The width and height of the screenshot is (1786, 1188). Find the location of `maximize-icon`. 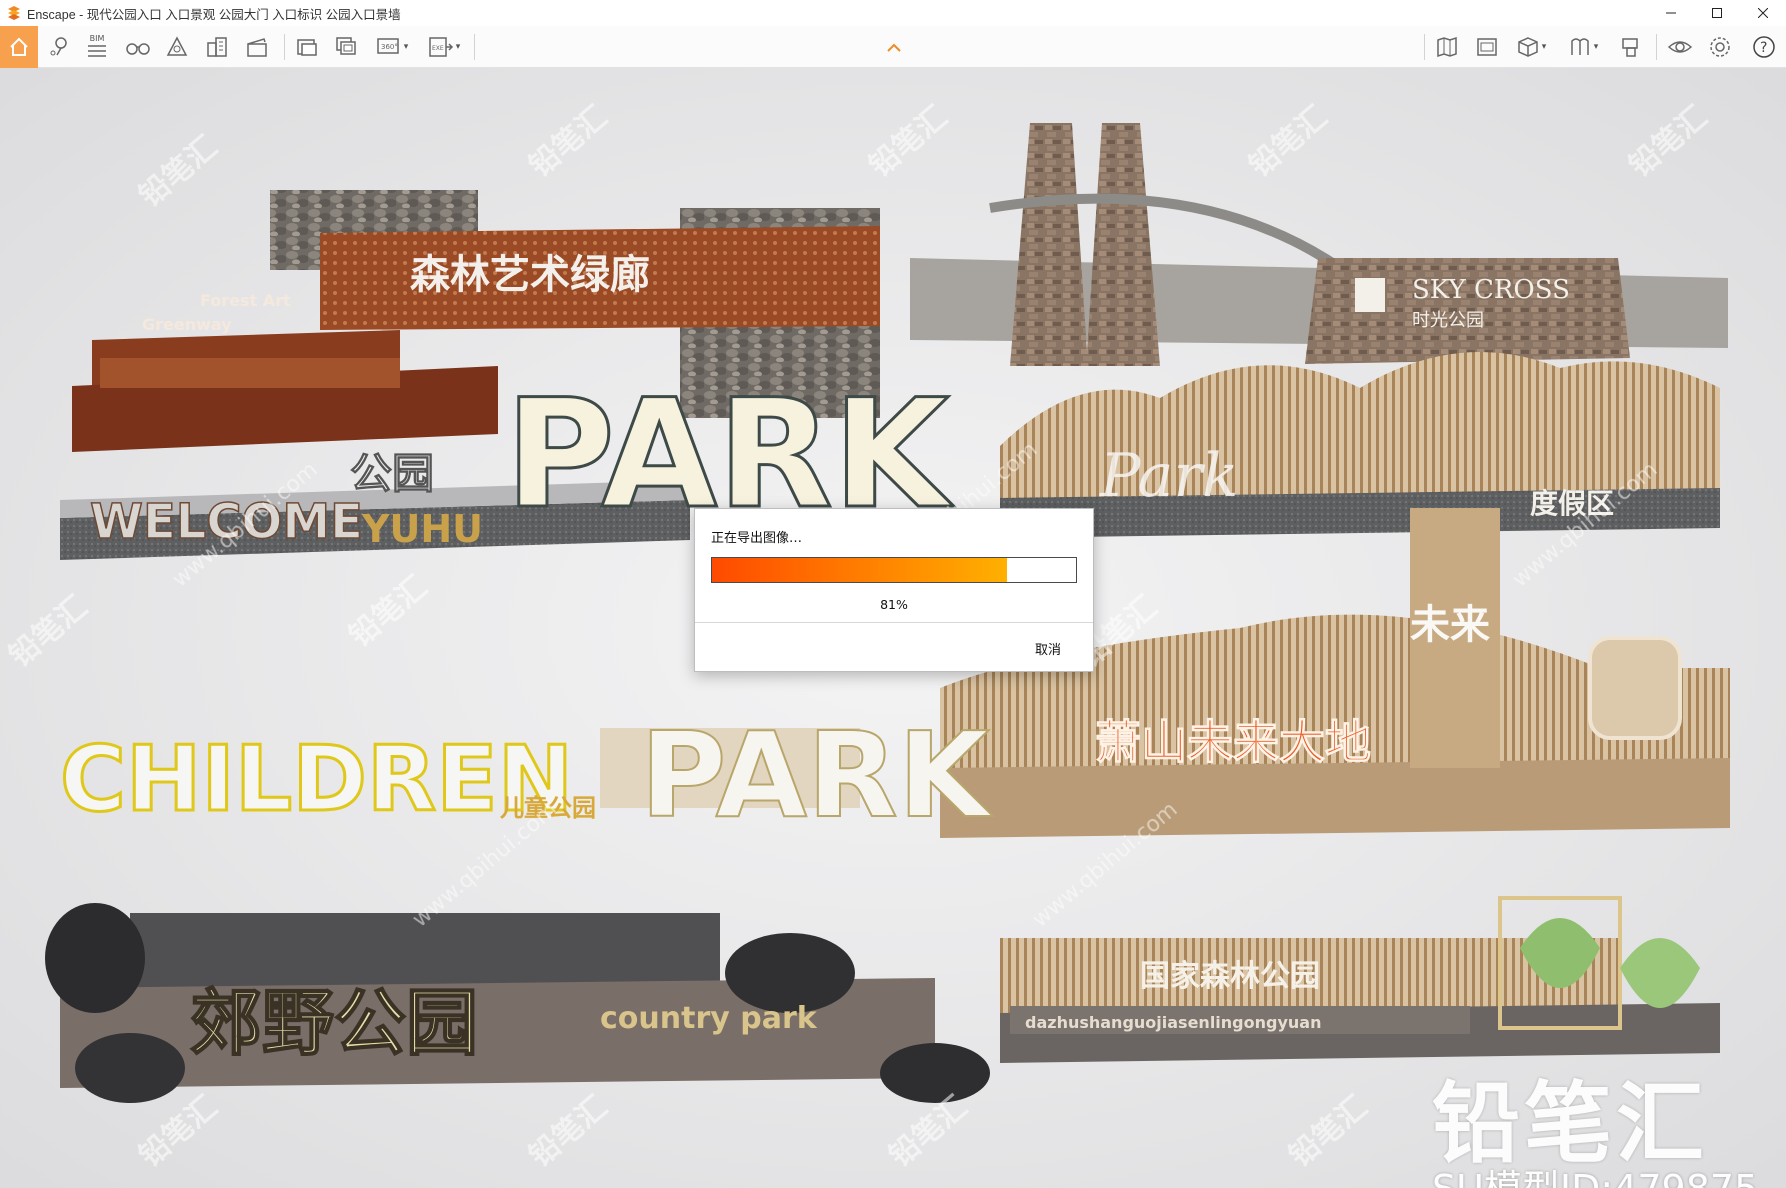

maximize-icon is located at coordinates (1717, 13).